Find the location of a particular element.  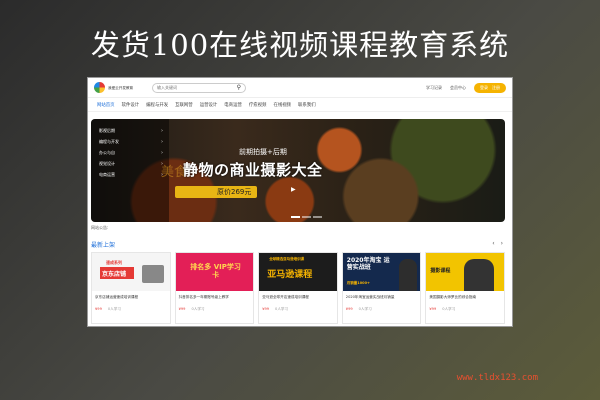

thumb-text: 亚马逊课程 is located at coordinates (290, 275).